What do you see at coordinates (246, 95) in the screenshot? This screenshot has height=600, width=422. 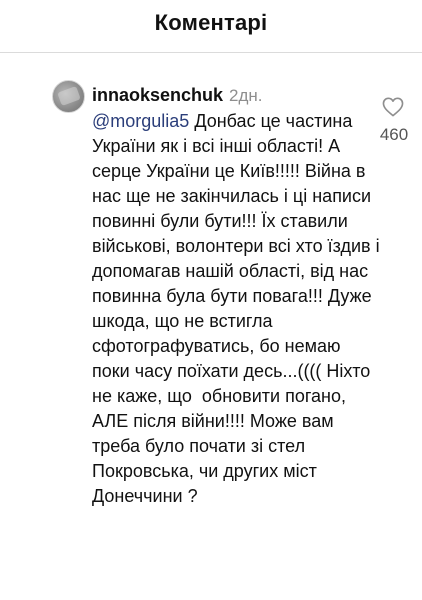 I see `comment-timestamp: 2дн.` at bounding box center [246, 95].